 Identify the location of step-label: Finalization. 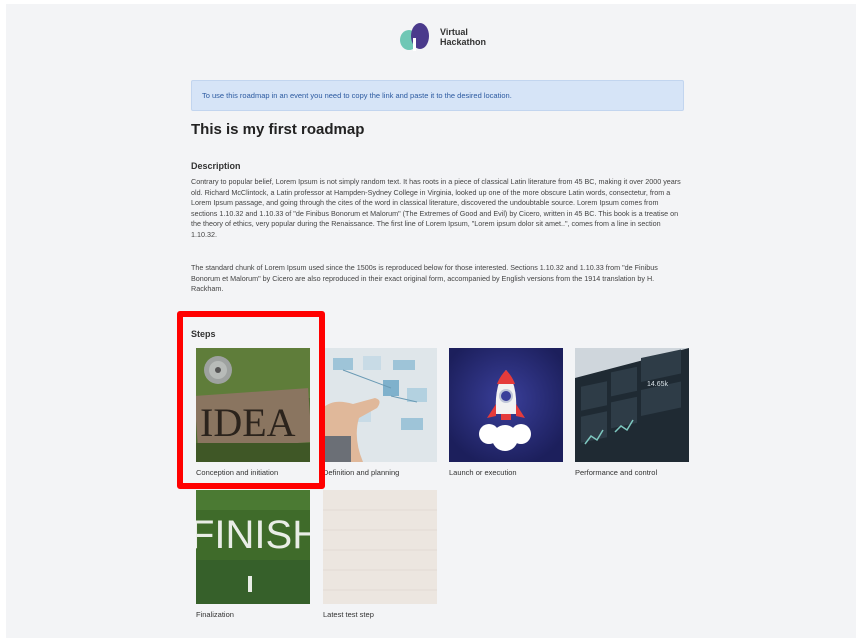
(215, 614).